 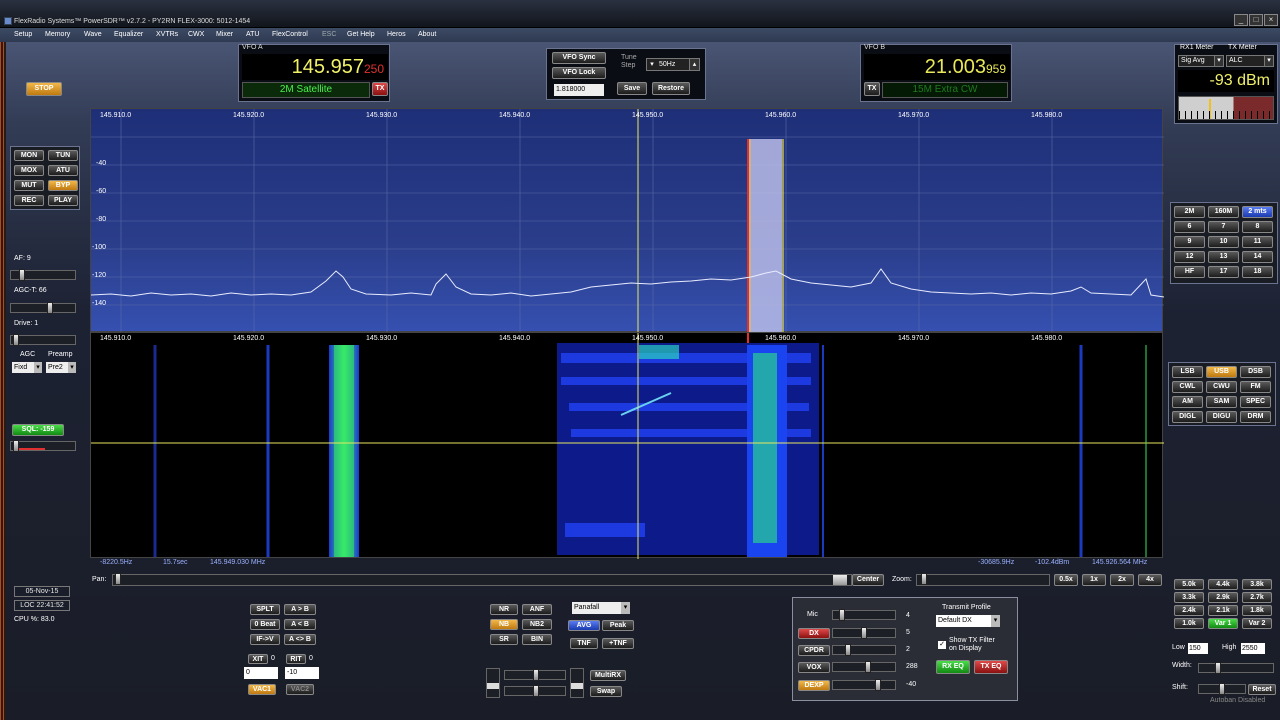 What do you see at coordinates (606, 691) in the screenshot?
I see `swap-button: Swap` at bounding box center [606, 691].